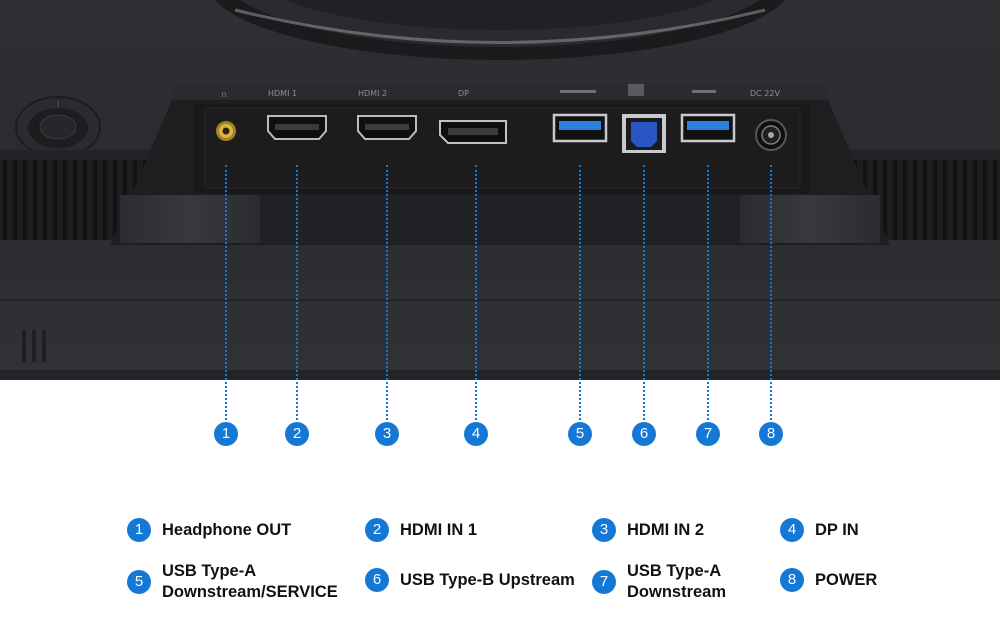 This screenshot has width=1000, height=632. What do you see at coordinates (580, 434) in the screenshot?
I see `port-number-badge: 5` at bounding box center [580, 434].